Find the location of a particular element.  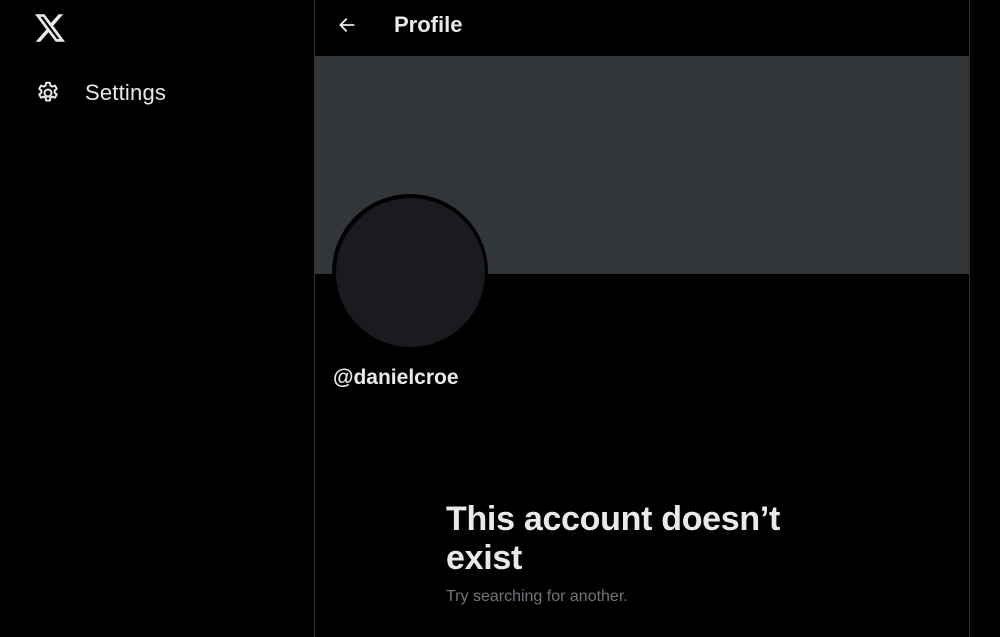

gear-icon is located at coordinates (48, 93).